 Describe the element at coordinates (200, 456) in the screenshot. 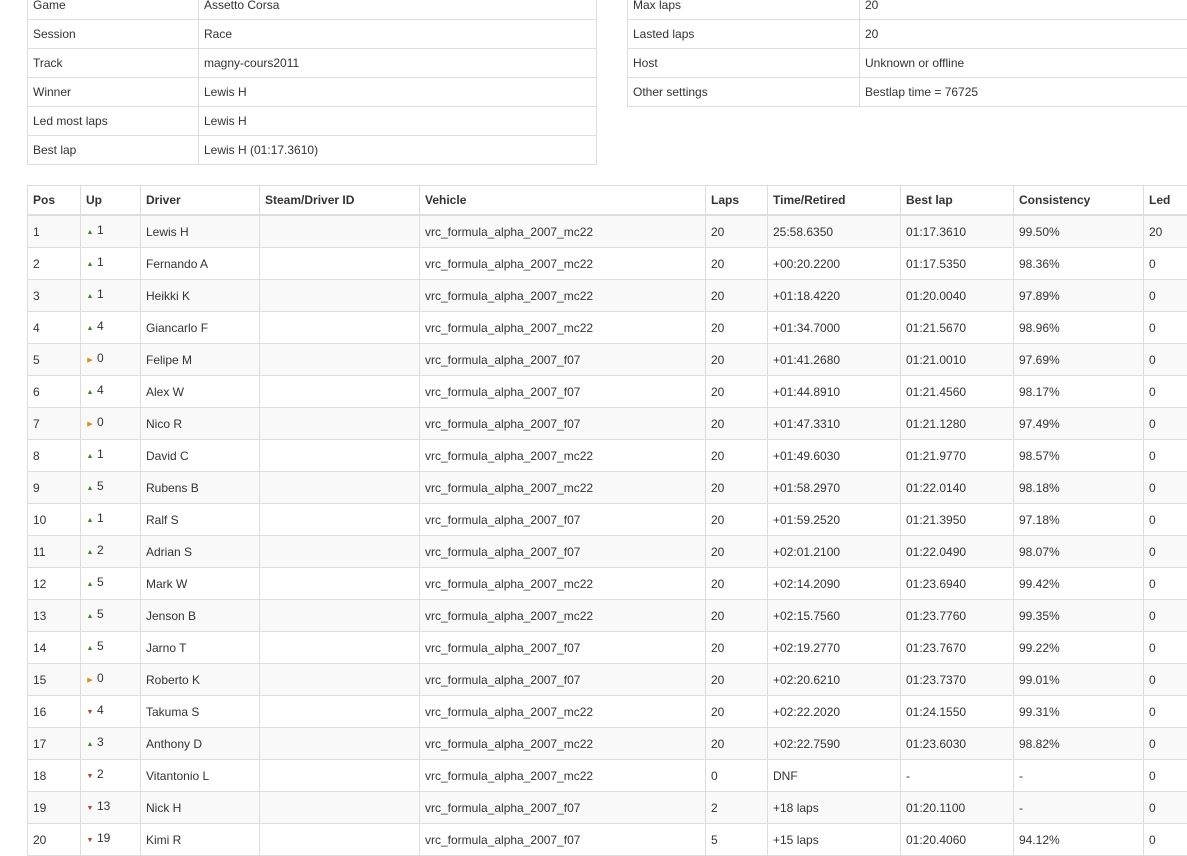

I see `cell-driver: David C` at that location.